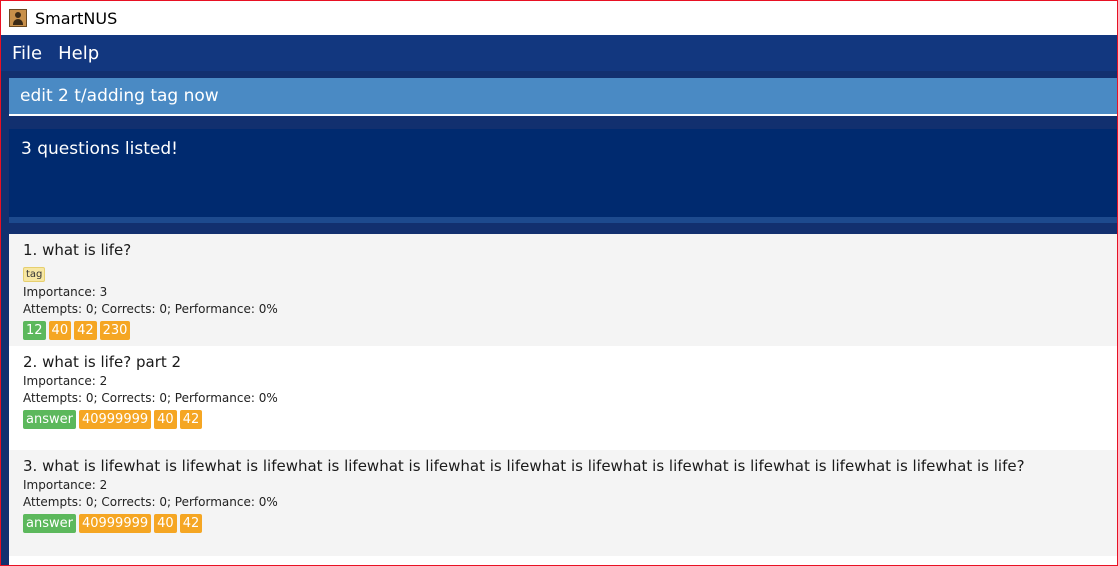 This screenshot has width=1118, height=566. I want to click on title-bar: SmartNUS, so click(559, 18).